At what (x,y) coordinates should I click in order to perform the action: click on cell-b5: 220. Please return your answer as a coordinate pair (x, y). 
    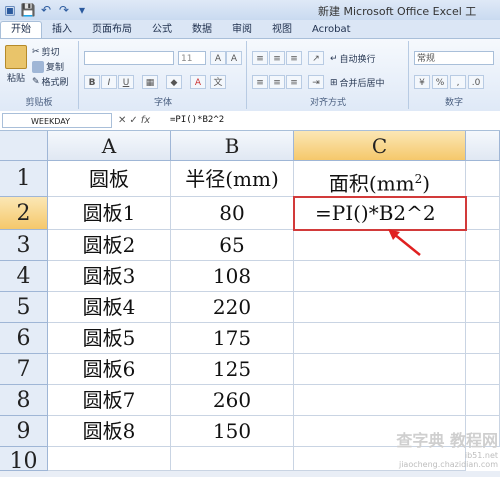
    Looking at the image, I should click on (232, 307).